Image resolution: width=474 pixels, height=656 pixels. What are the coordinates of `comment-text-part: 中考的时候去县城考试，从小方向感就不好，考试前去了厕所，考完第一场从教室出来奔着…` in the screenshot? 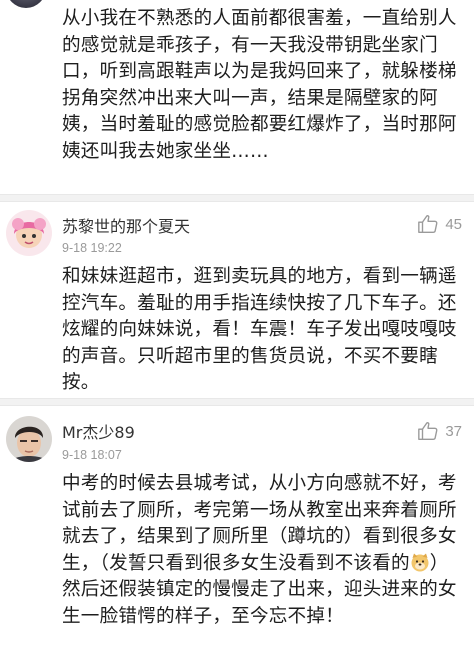 It's located at (259, 523).